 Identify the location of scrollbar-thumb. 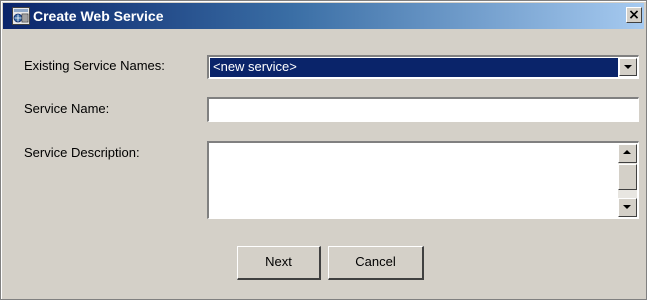
(627, 177).